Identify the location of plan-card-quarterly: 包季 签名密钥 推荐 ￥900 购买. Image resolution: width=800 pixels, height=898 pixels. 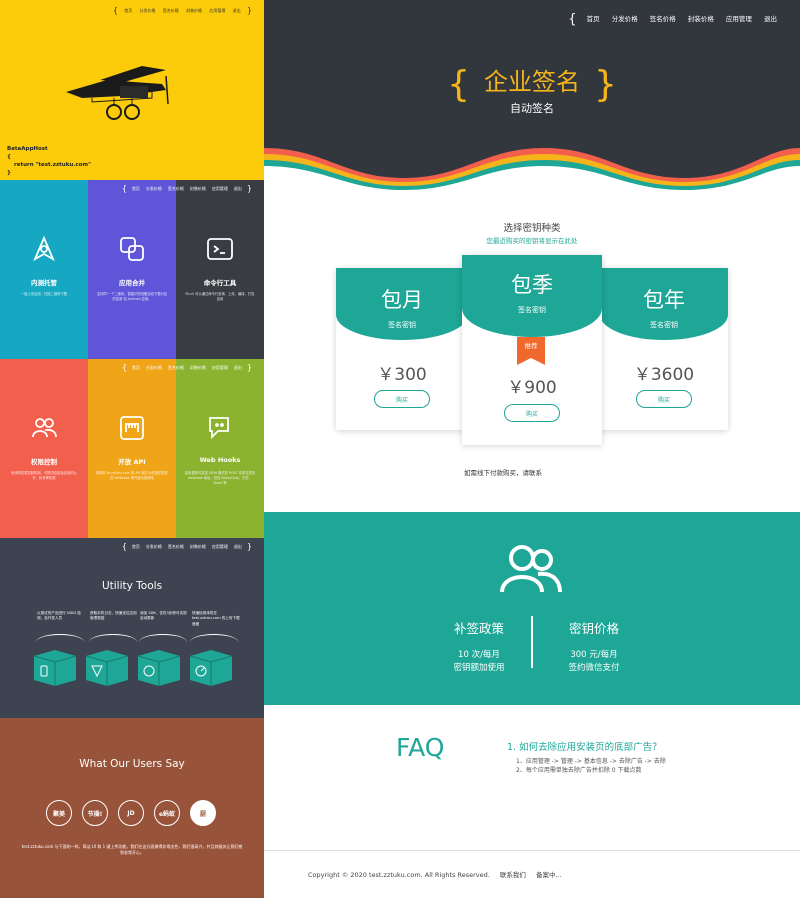
(532, 350).